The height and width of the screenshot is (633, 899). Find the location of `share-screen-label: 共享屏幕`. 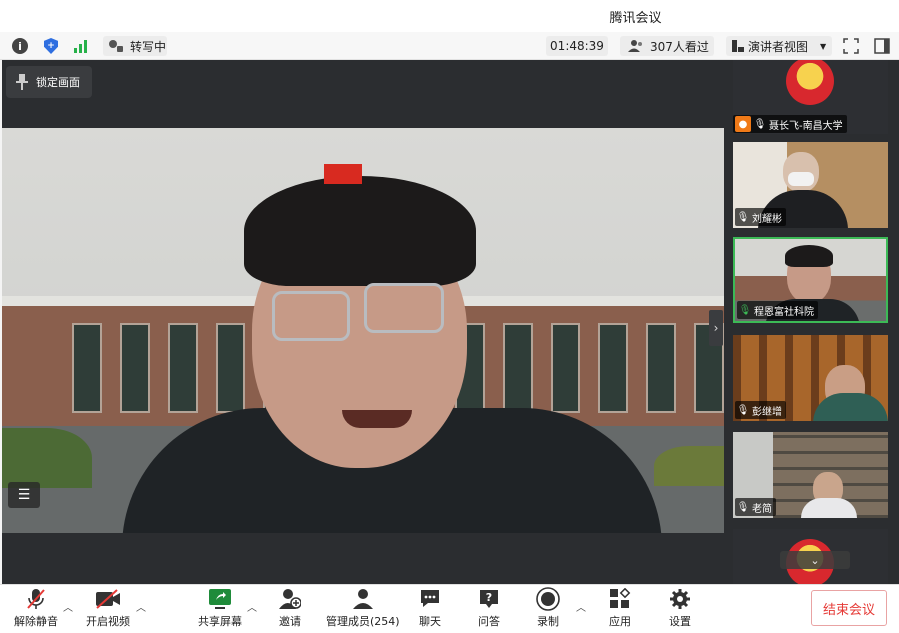

share-screen-label: 共享屏幕 is located at coordinates (220, 621).